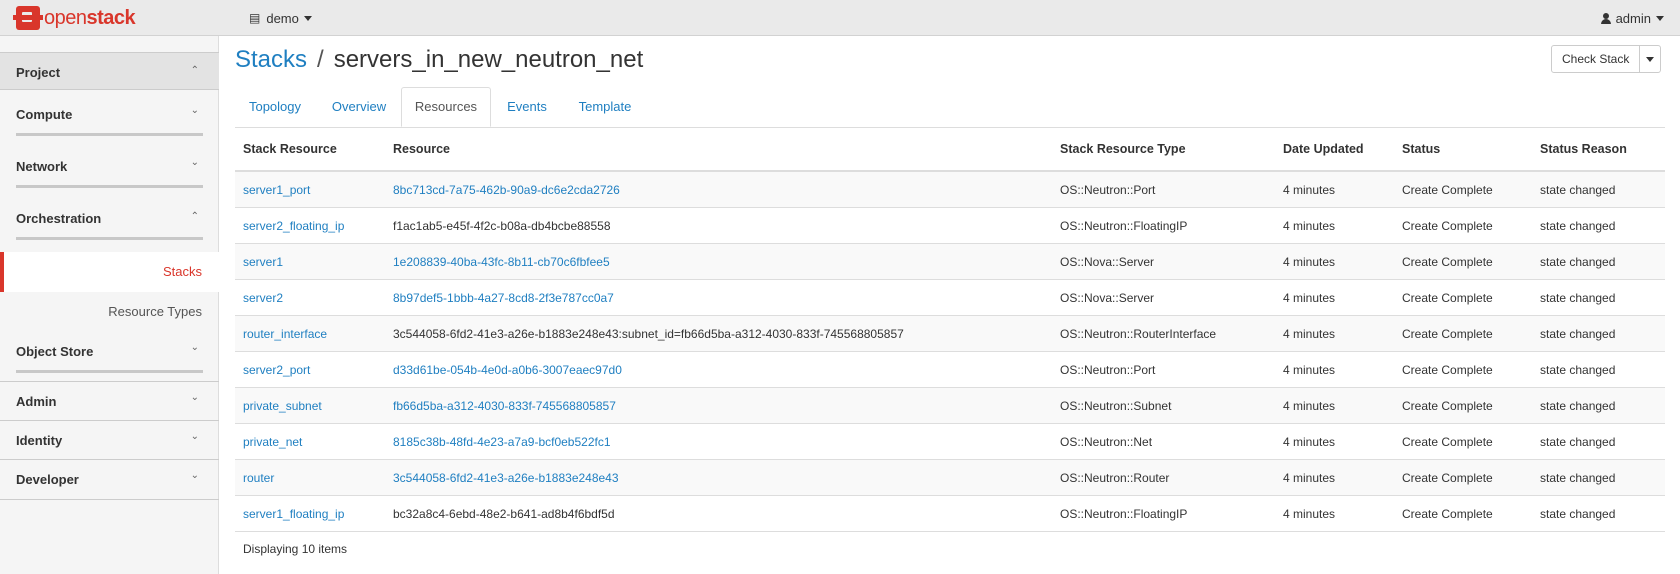 The width and height of the screenshot is (1680, 574). I want to click on stack-resource-link: server2, so click(263, 298).